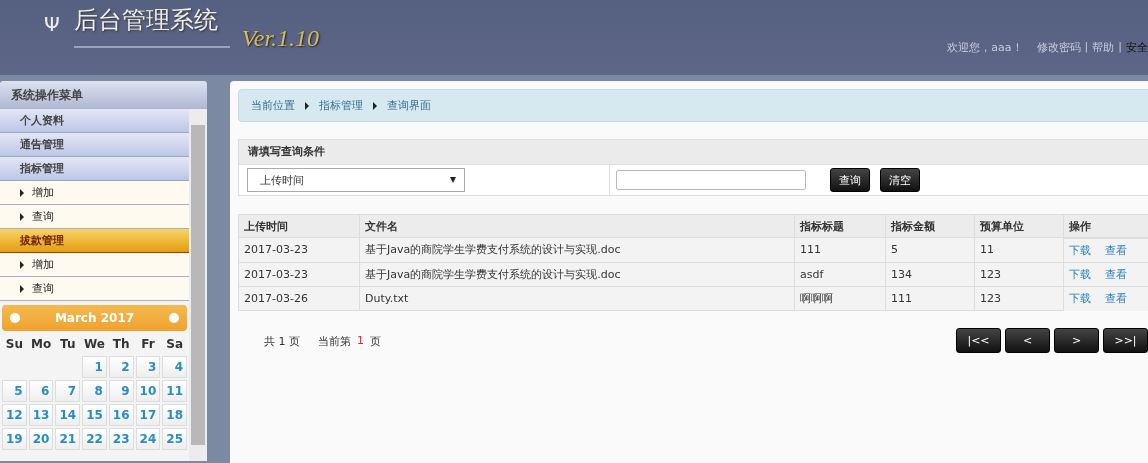  I want to click on table-cell: 2017-03-26, so click(299, 298).